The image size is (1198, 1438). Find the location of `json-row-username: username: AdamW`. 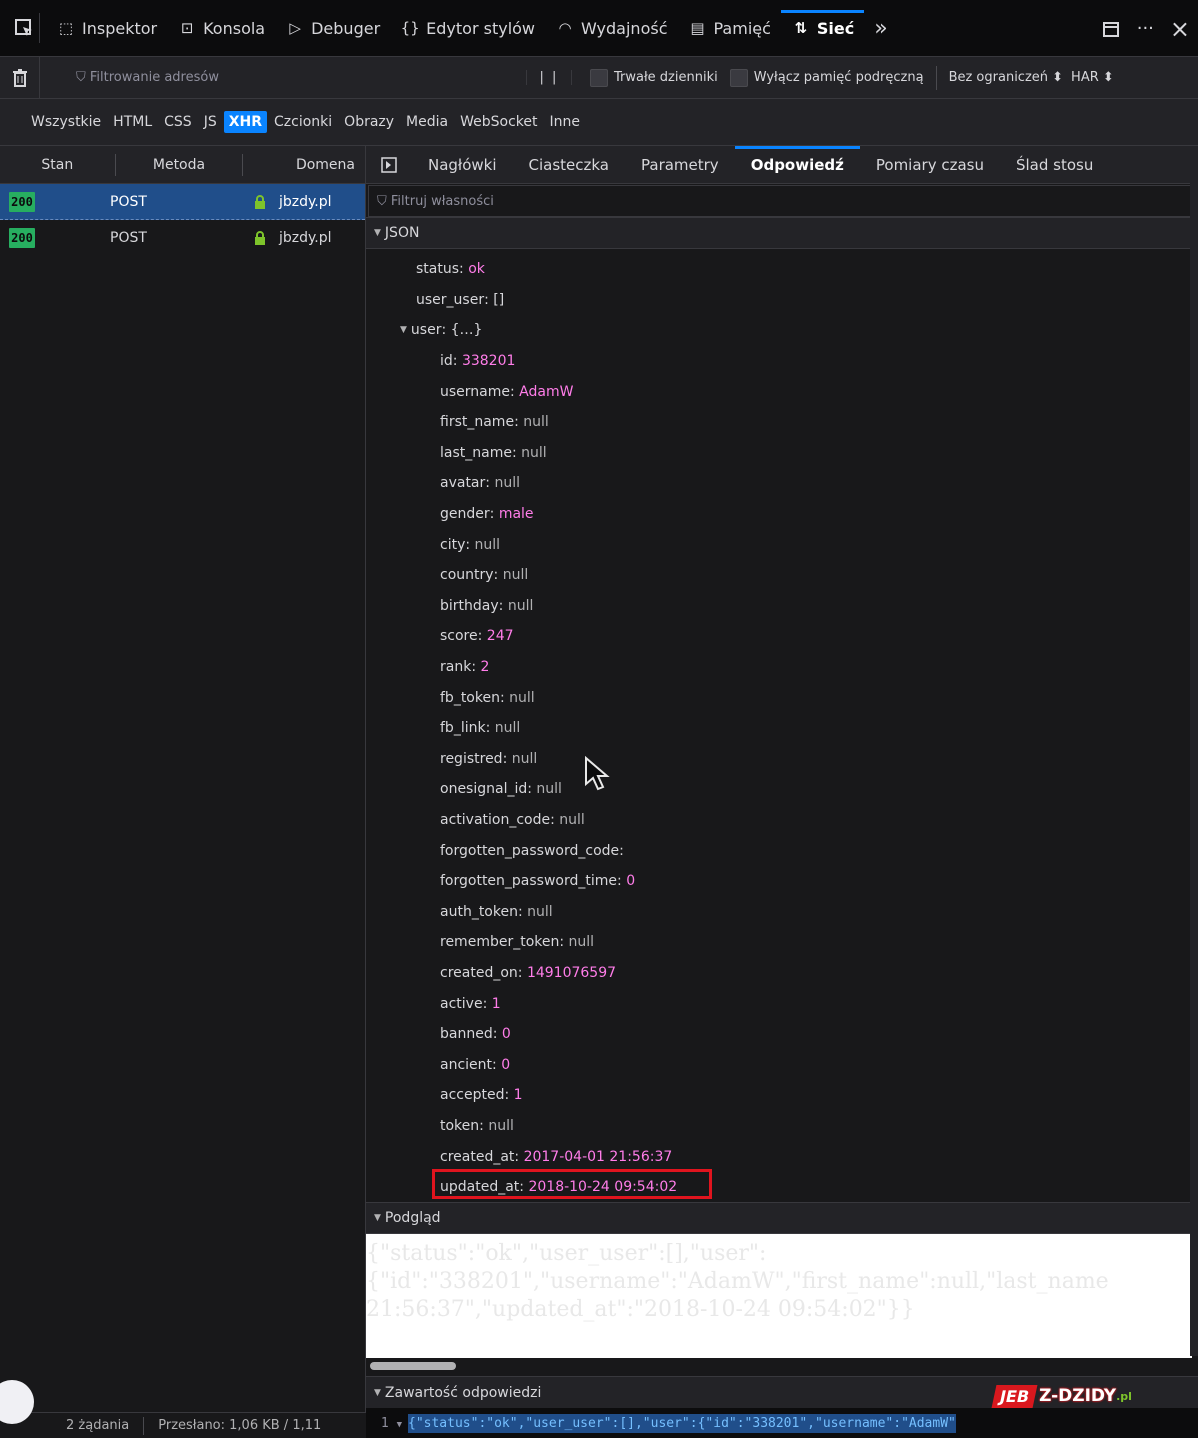

json-row-username: username: AdamW is located at coordinates (506, 392).